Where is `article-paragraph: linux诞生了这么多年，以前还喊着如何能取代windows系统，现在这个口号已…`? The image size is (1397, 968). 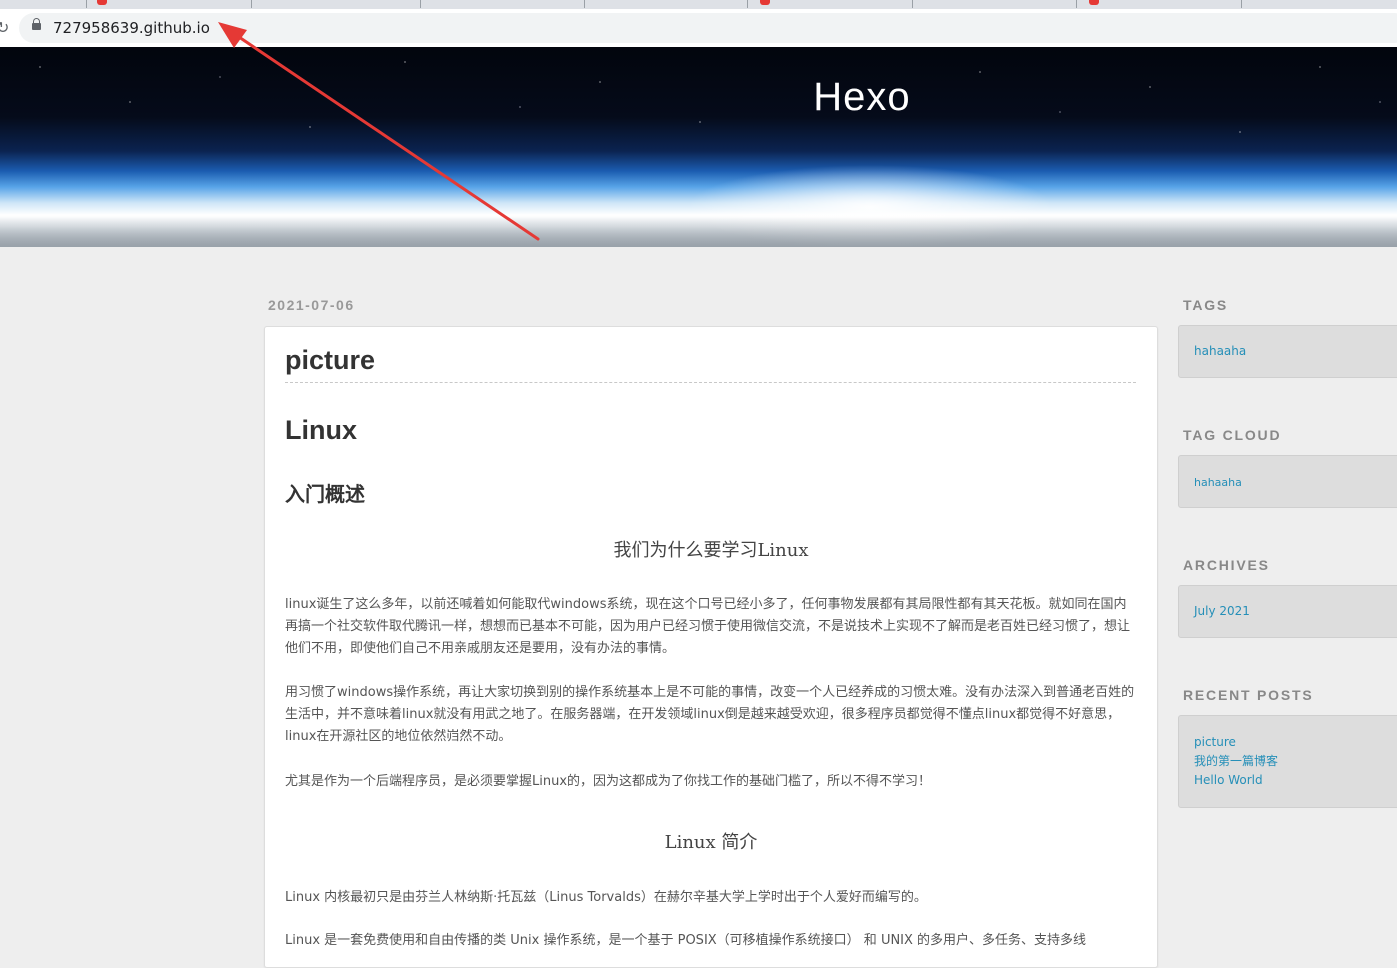 article-paragraph: linux诞生了这么多年，以前还喊着如何能取代windows系统，现在这个口号已… is located at coordinates (708, 626).